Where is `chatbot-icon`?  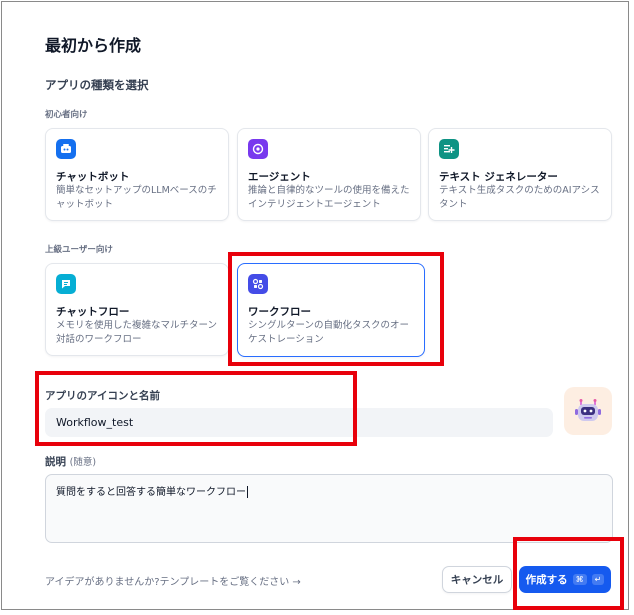
chatbot-icon is located at coordinates (66, 149).